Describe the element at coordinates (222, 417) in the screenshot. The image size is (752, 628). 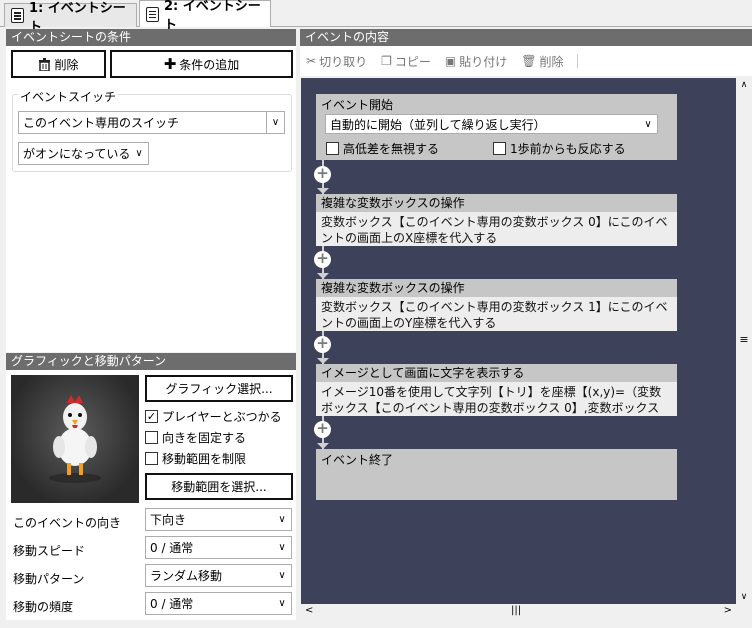
I see `collide-label: プレイヤーとぶつかる` at that location.